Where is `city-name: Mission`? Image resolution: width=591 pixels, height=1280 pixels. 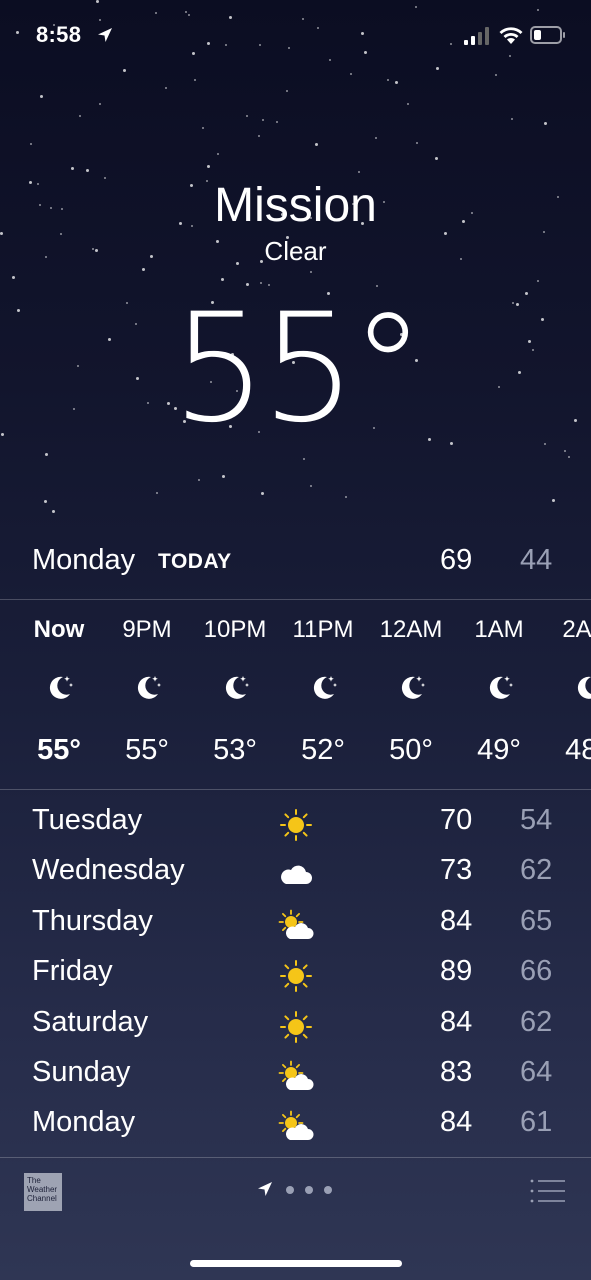
city-name: Mission is located at coordinates (295, 205).